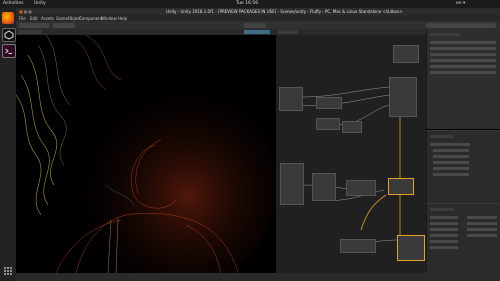  What do you see at coordinates (406, 54) in the screenshot?
I see `graph-node-spawn` at bounding box center [406, 54].